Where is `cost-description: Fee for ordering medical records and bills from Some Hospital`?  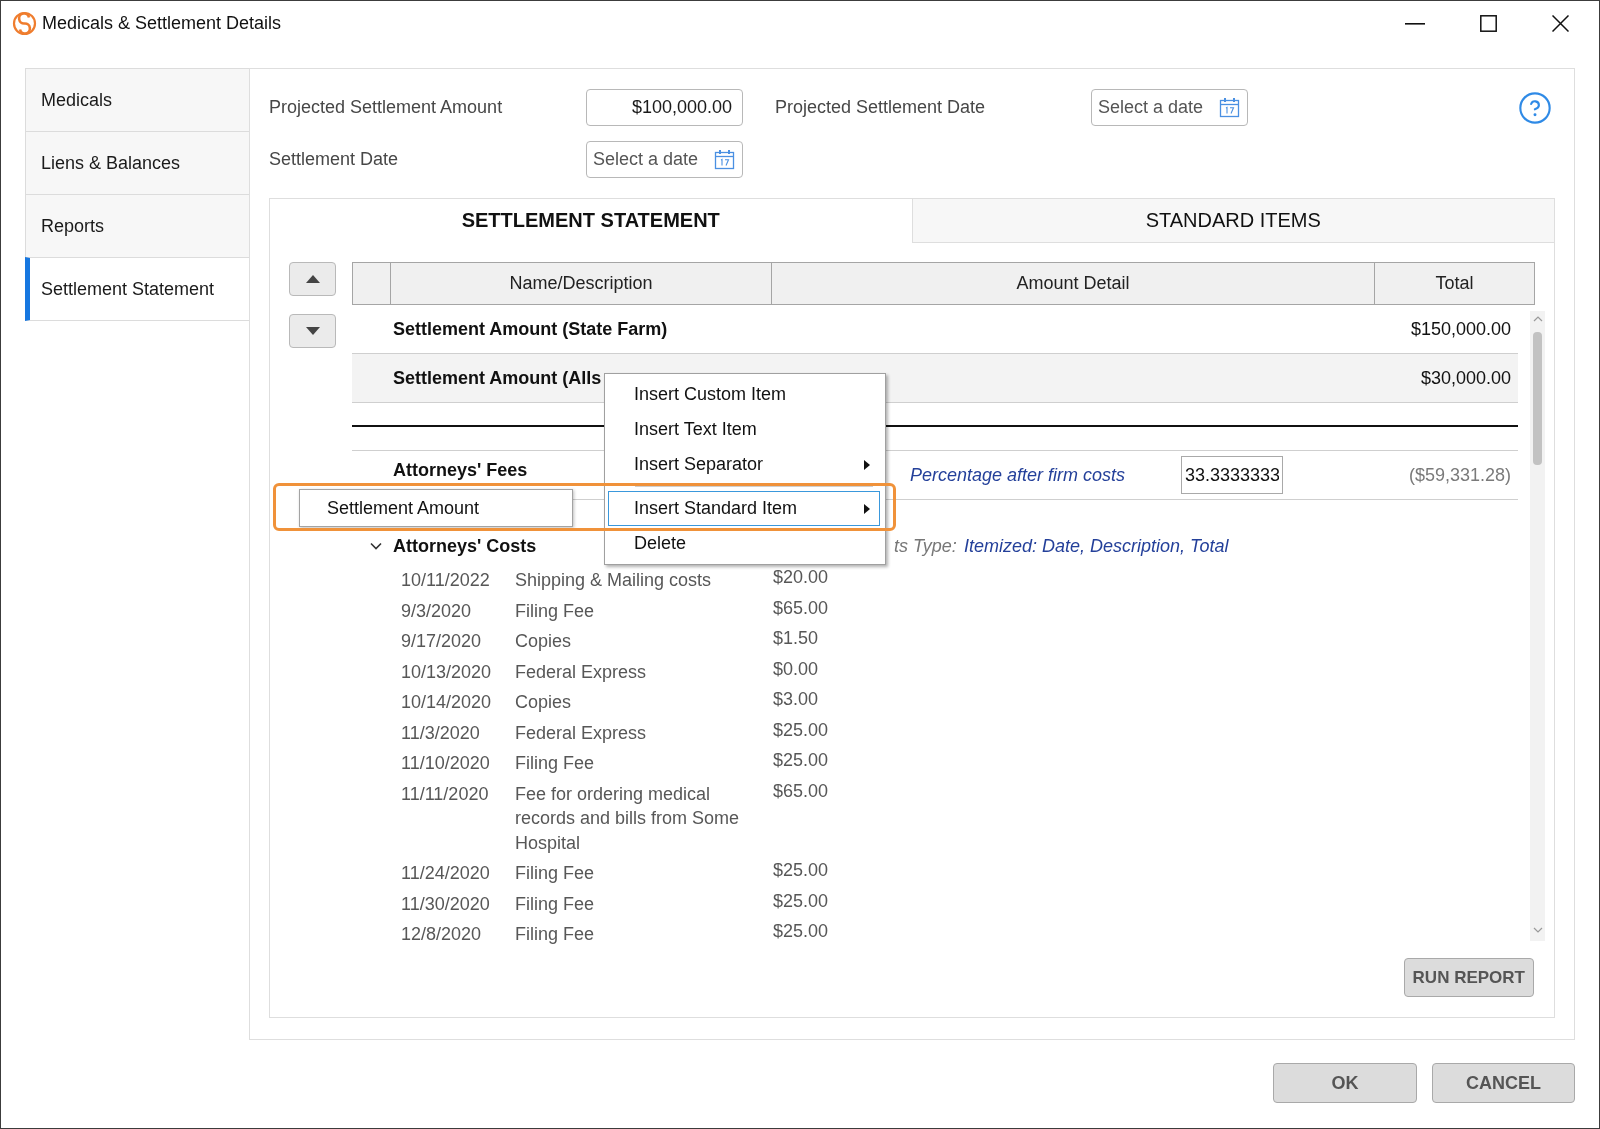 cost-description: Fee for ordering medical records and bills from Some Hospital is located at coordinates (628, 818).